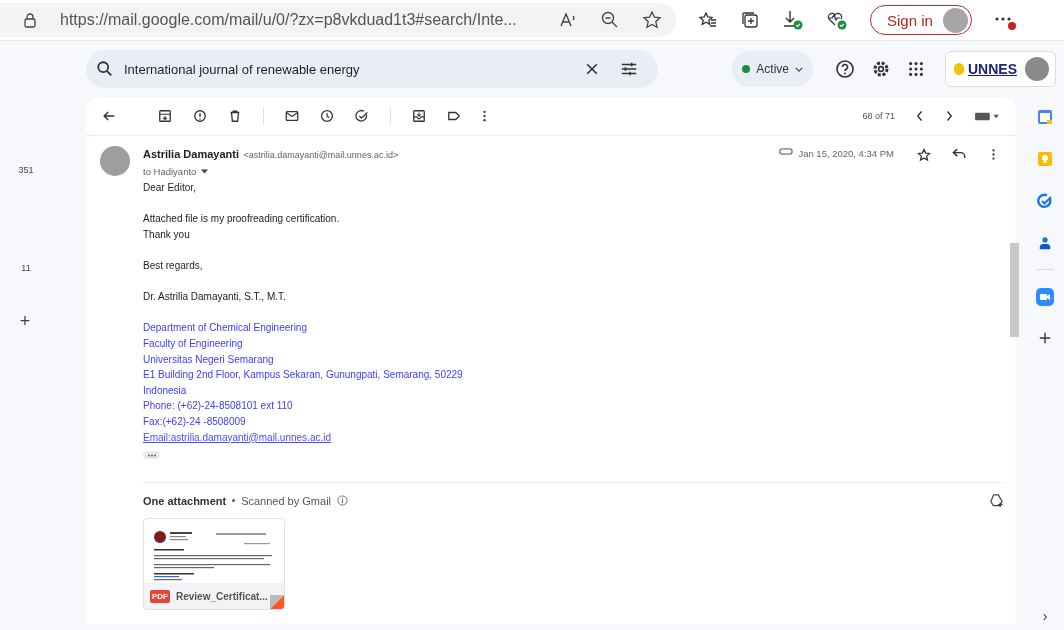 This screenshot has width=1064, height=630. What do you see at coordinates (987, 116) in the screenshot?
I see `keyboard-icon` at bounding box center [987, 116].